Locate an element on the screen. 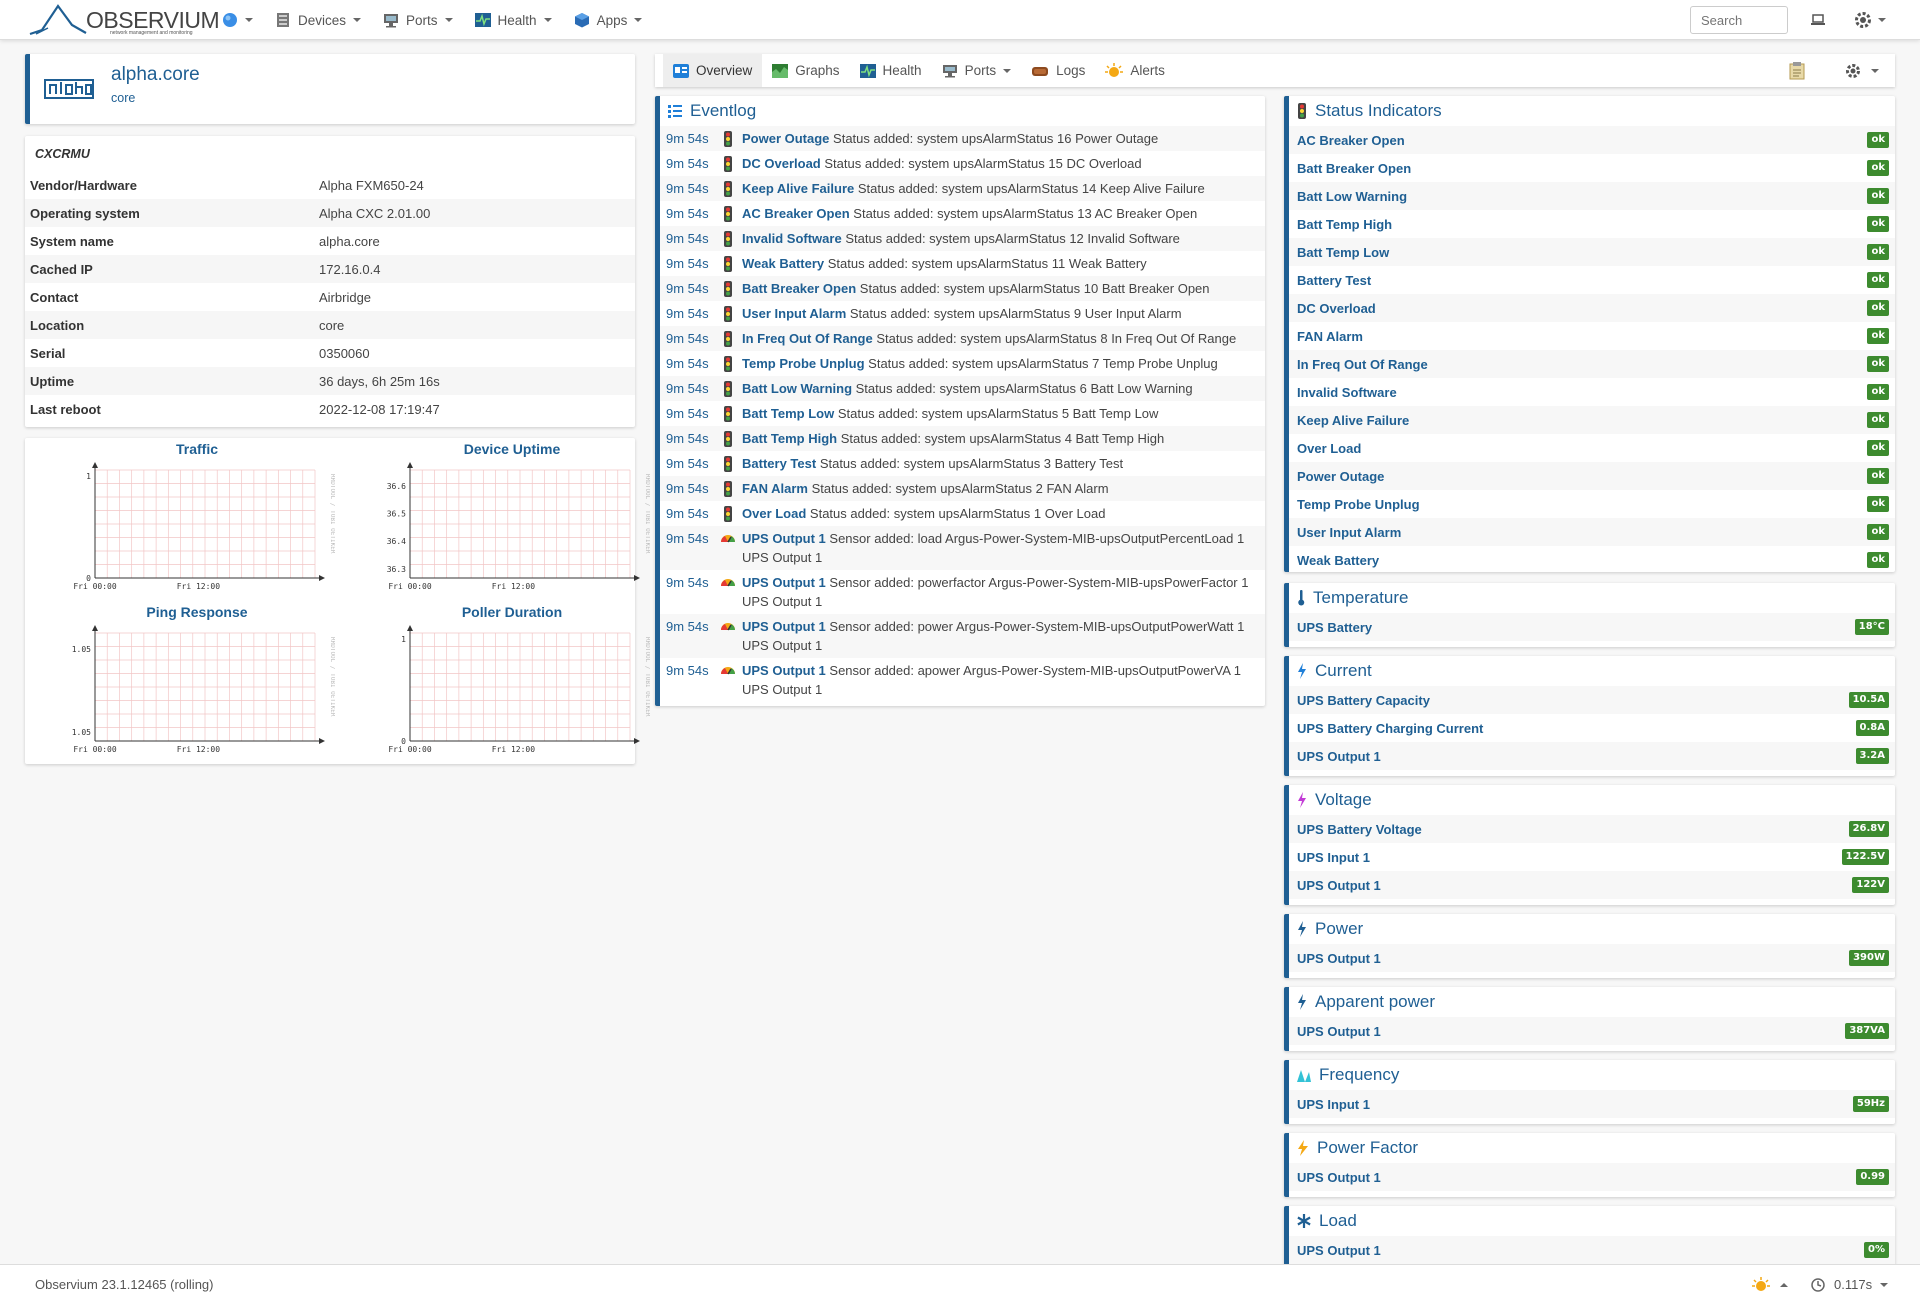 The width and height of the screenshot is (1920, 1303). status-indicator-name: Batt Temp High is located at coordinates (1344, 224).